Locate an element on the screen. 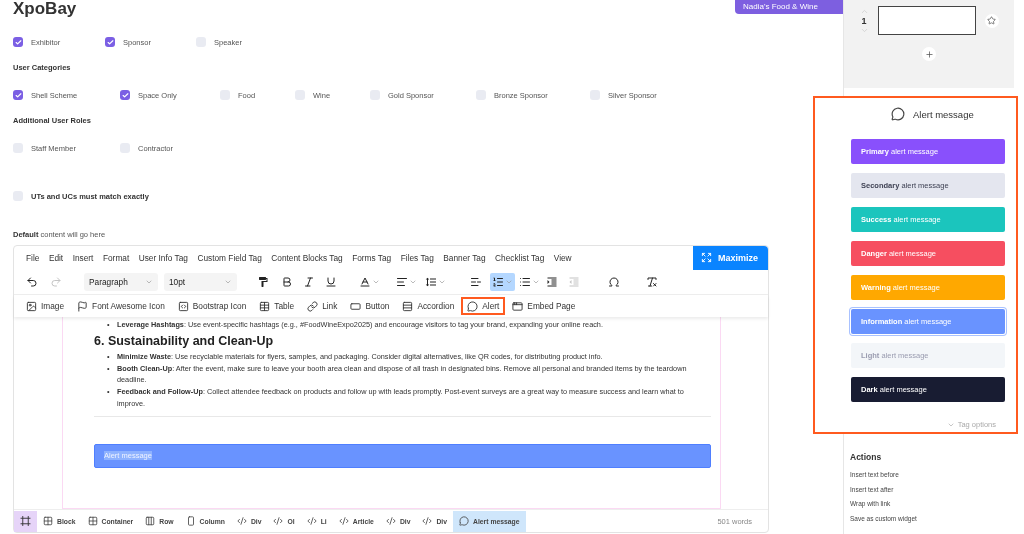 The height and width of the screenshot is (534, 1024). numbered-list-icon is located at coordinates (498, 282).